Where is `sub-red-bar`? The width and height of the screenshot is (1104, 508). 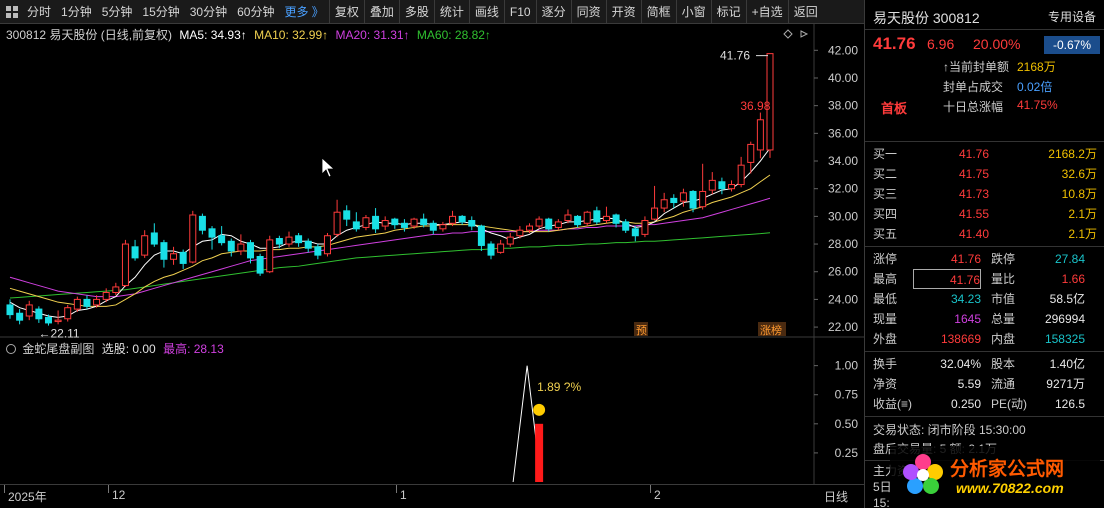
sub-red-bar is located at coordinates (539, 452).